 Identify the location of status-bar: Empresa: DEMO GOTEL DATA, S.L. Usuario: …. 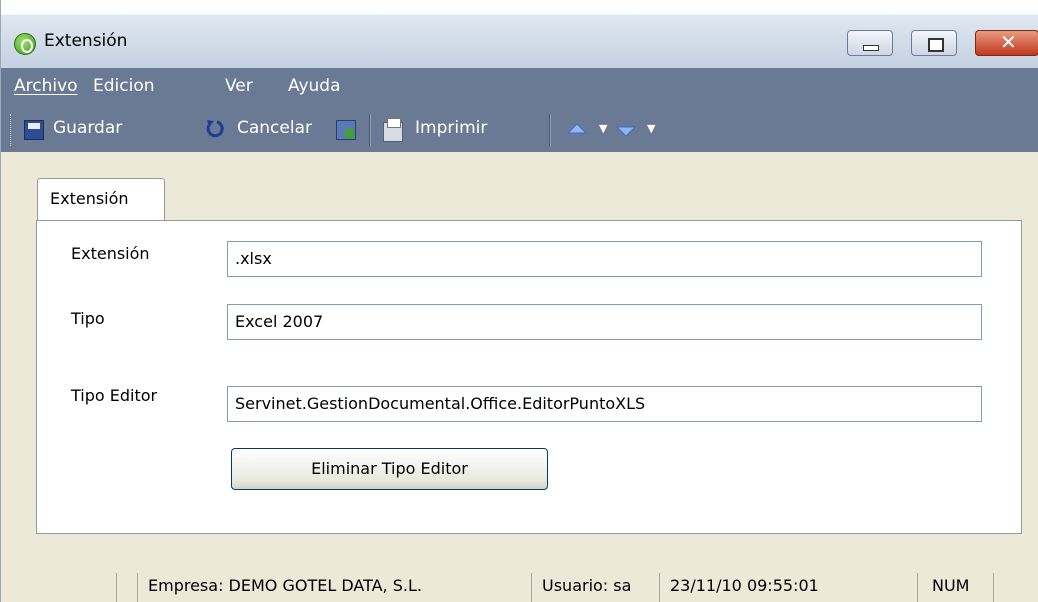
(519, 583).